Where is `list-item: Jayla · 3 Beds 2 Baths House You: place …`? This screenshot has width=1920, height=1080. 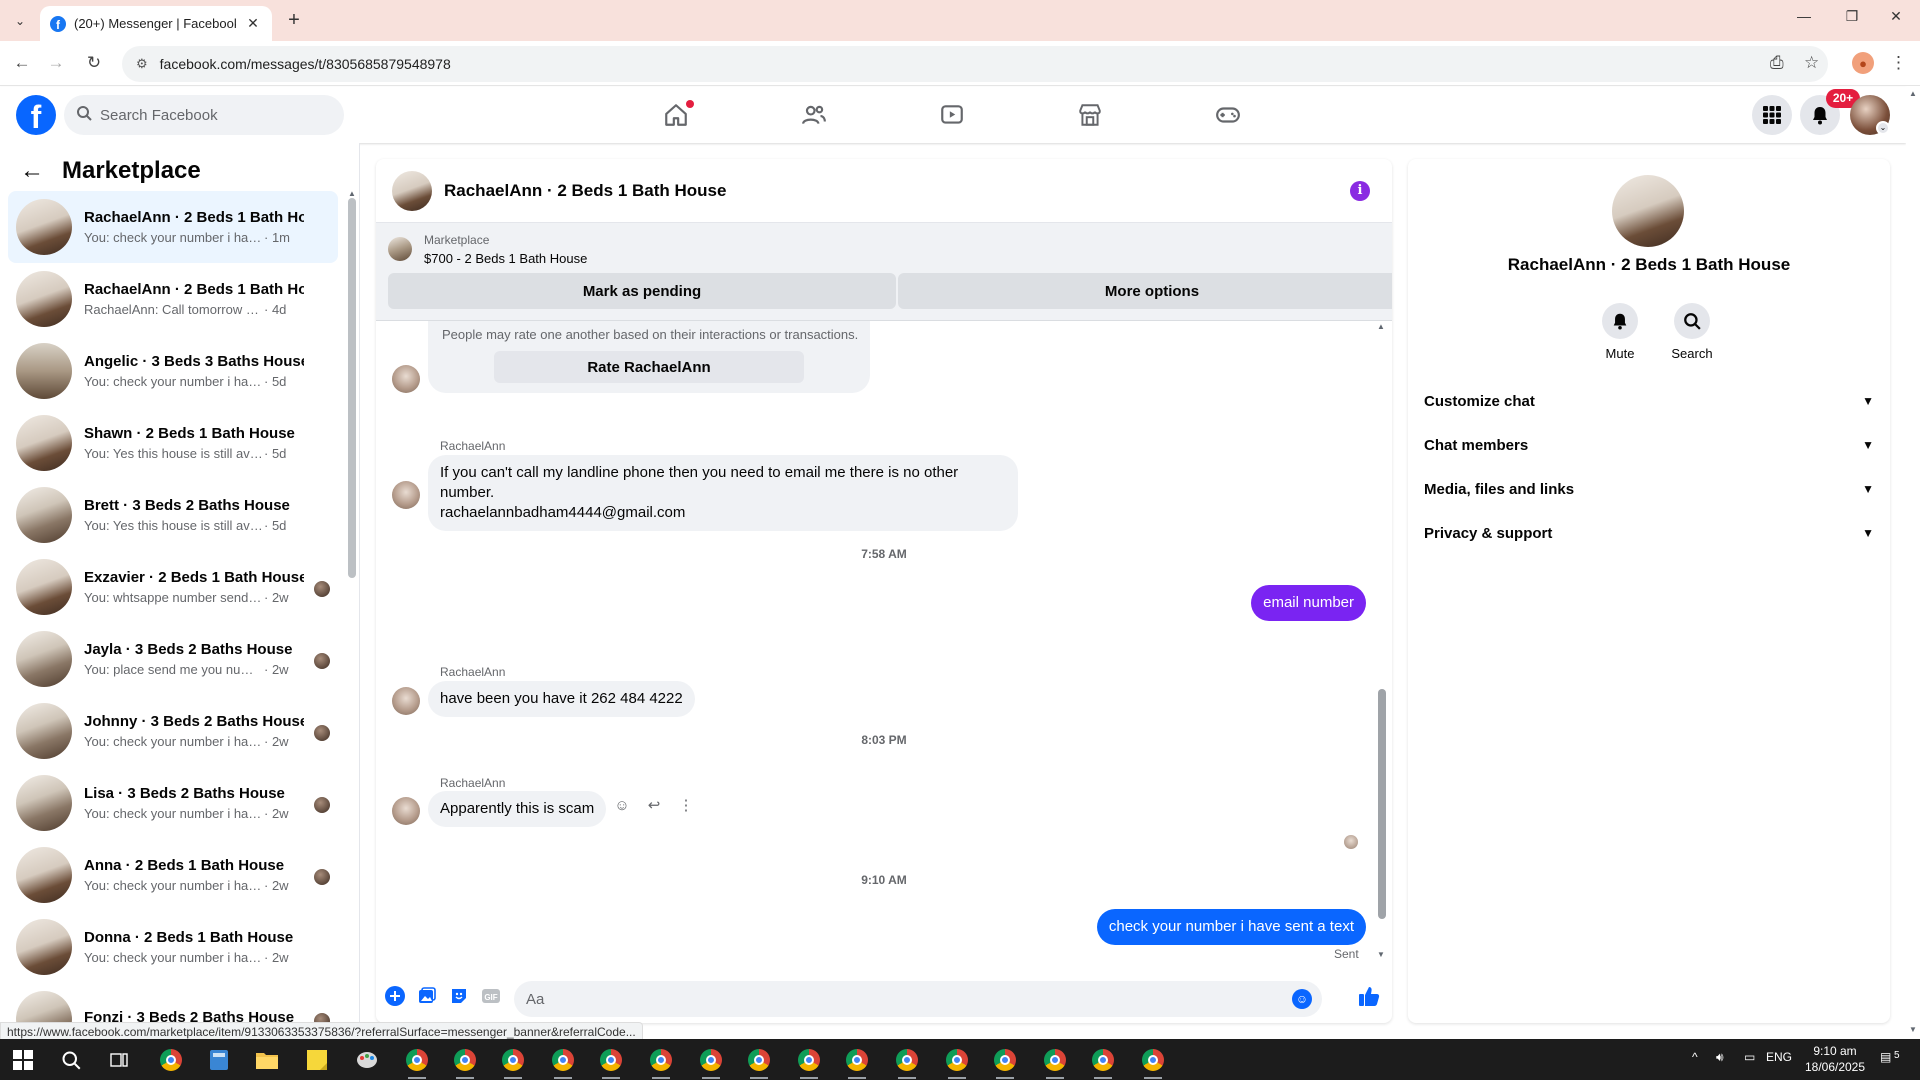 list-item: Jayla · 3 Beds 2 Baths House You: place … is located at coordinates (173, 659).